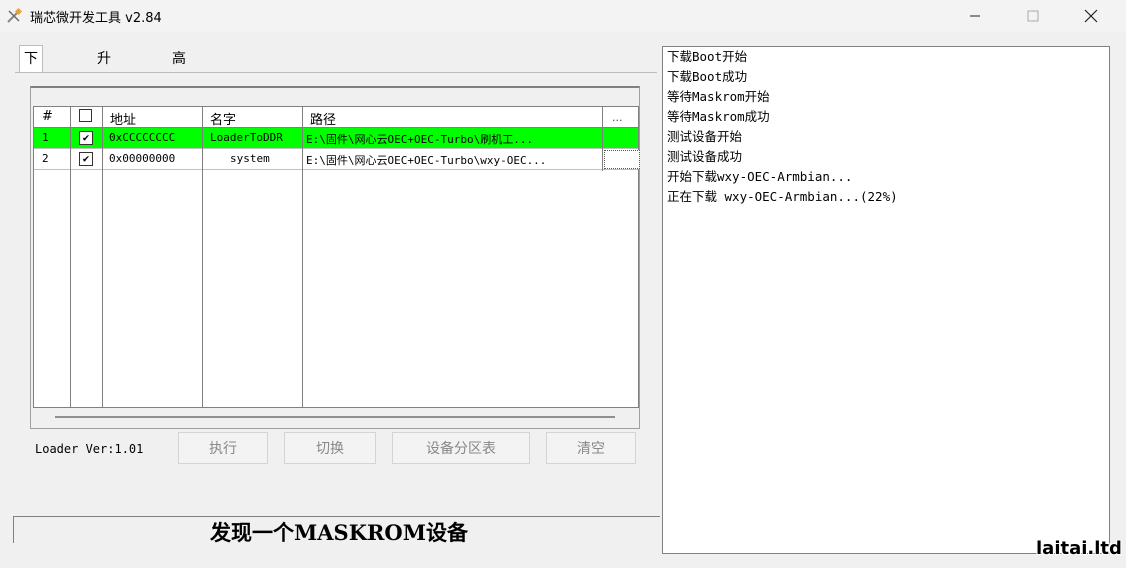  What do you see at coordinates (335, 417) in the screenshot?
I see `horizontal-scrollbar` at bounding box center [335, 417].